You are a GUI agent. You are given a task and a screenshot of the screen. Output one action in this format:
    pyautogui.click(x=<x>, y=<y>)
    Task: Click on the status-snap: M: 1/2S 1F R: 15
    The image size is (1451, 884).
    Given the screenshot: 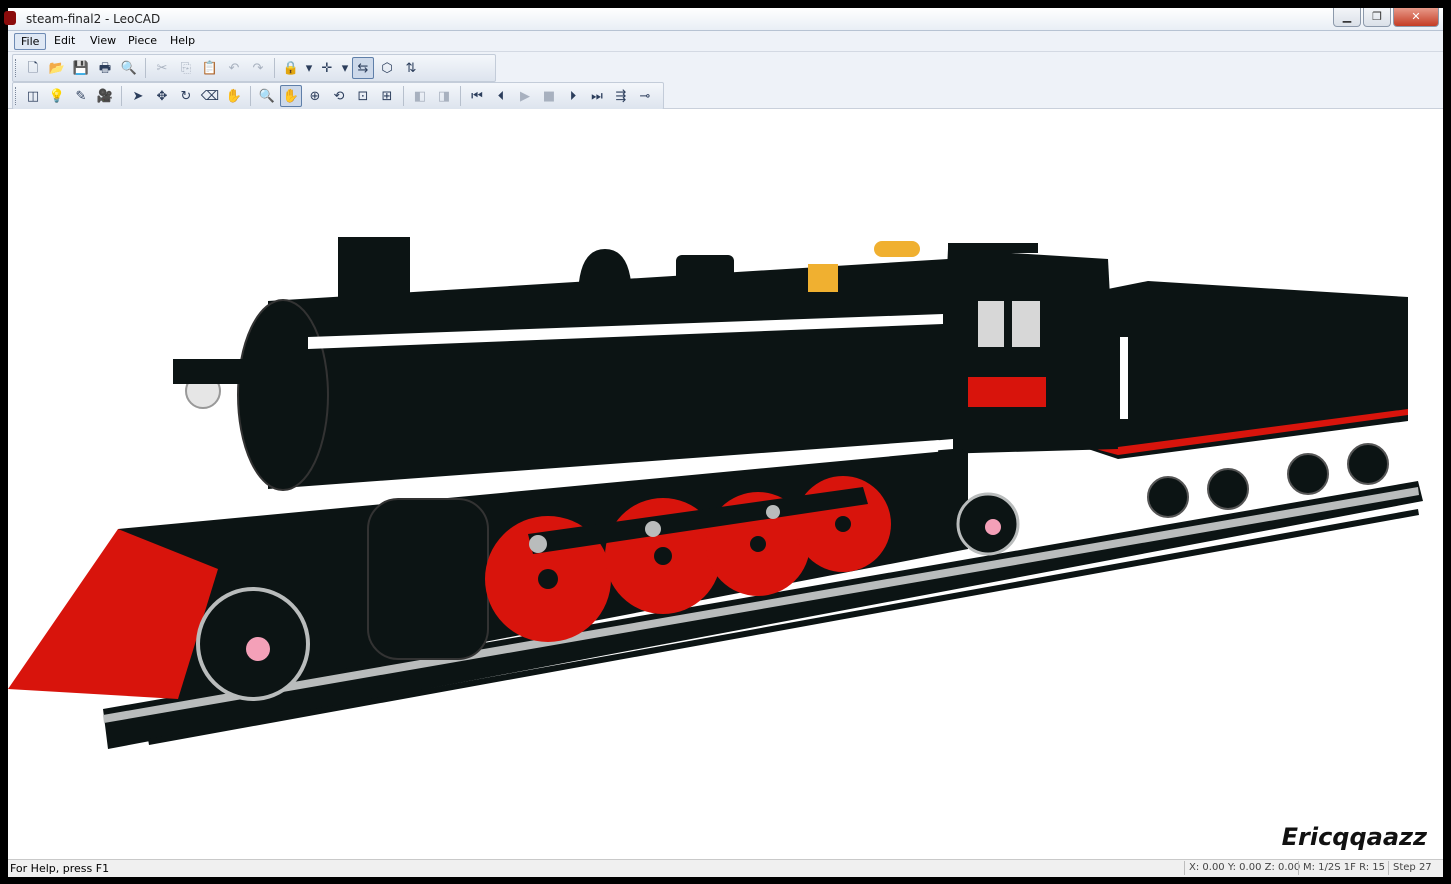 What is the action you would take?
    pyautogui.click(x=1343, y=868)
    